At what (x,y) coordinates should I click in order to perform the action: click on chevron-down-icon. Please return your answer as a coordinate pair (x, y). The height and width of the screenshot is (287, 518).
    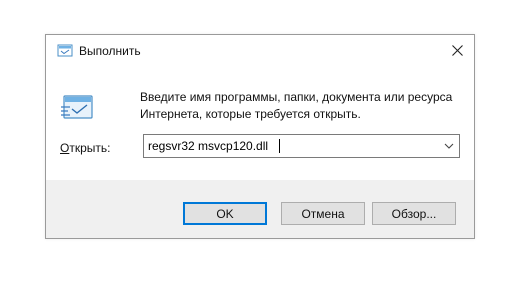
    Looking at the image, I should click on (449, 146).